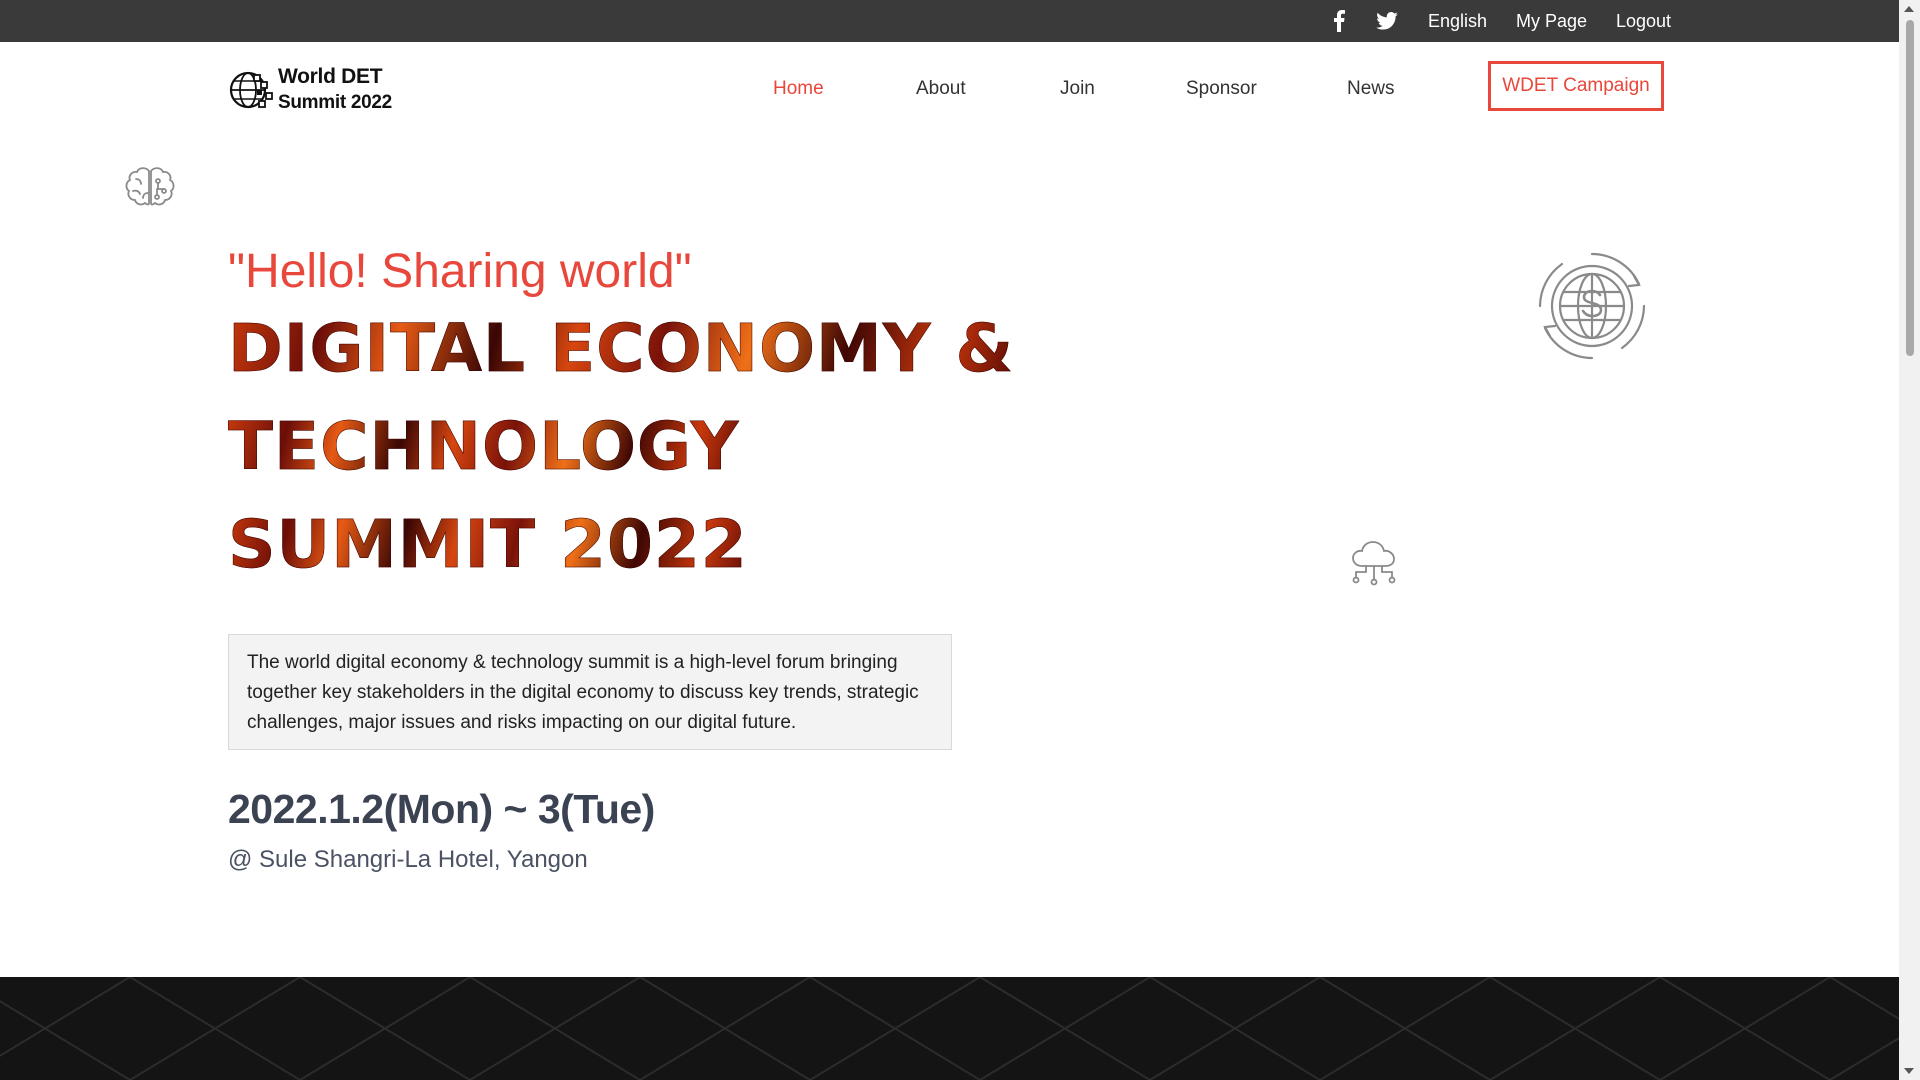 Image resolution: width=1920 pixels, height=1080 pixels. Describe the element at coordinates (484, 447) in the screenshot. I see `hero-title-line-2: TECHNOLOGY` at that location.